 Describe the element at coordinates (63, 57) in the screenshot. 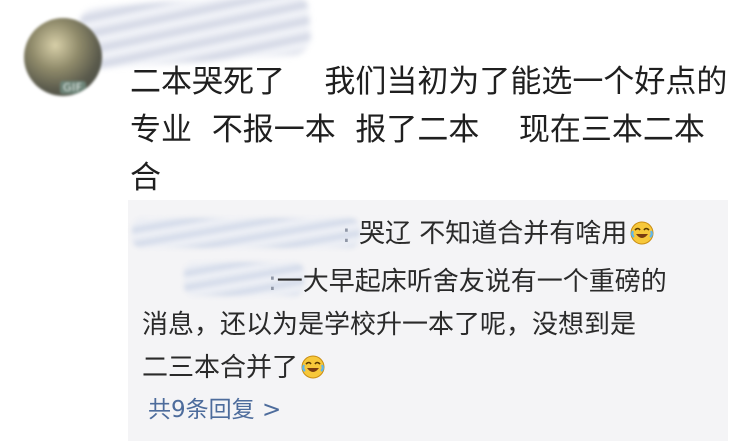

I see `avatar: GIF` at that location.